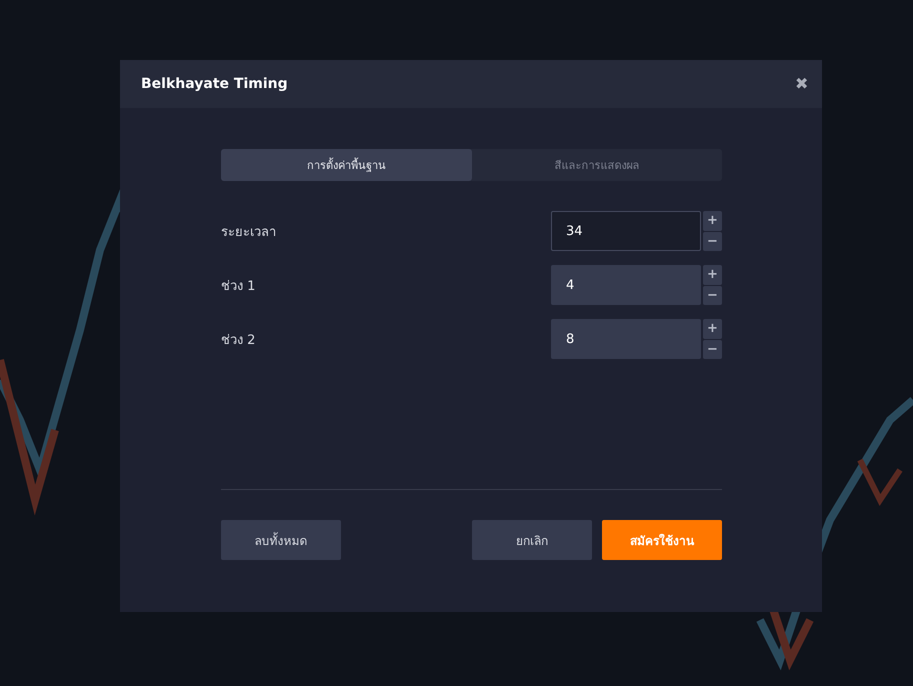 The image size is (913, 686). I want to click on field-label: ช่วง 1, so click(238, 287).